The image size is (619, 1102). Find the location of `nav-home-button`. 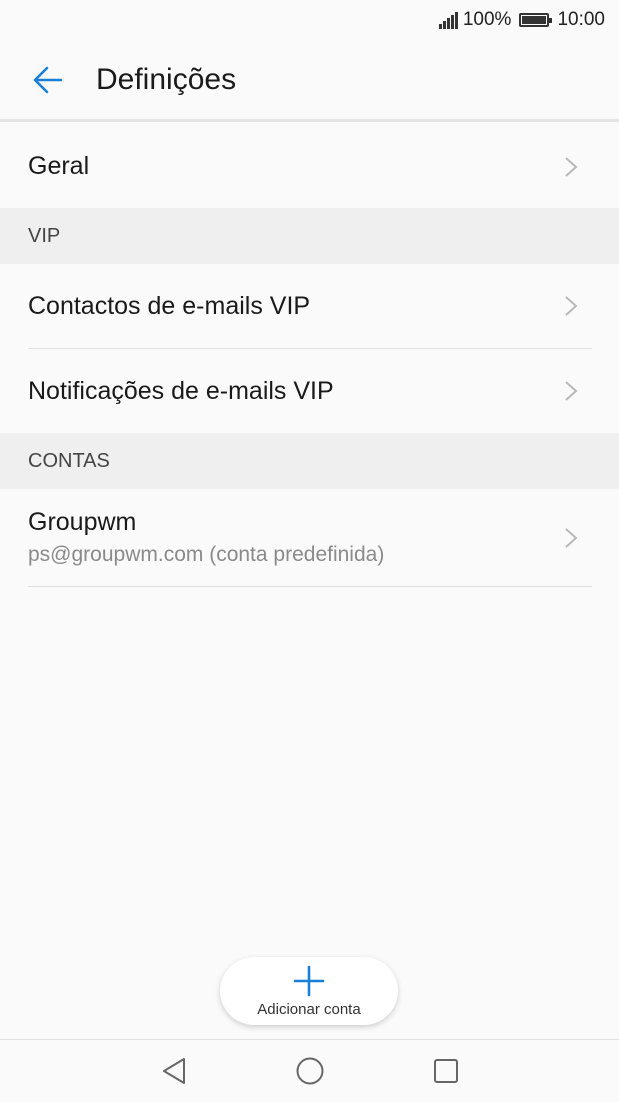

nav-home-button is located at coordinates (310, 1071).